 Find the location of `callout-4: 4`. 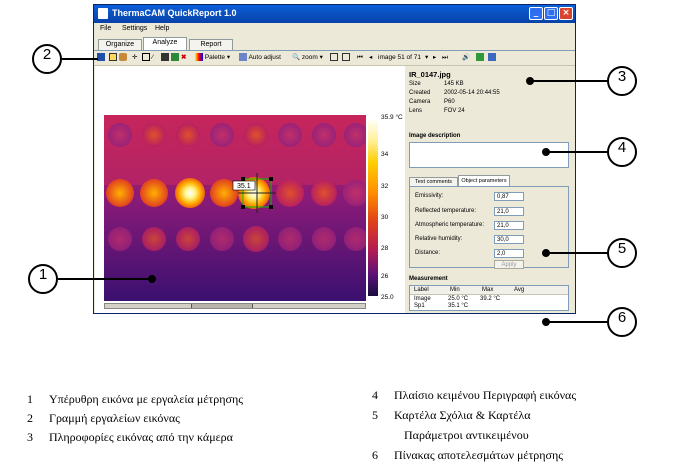

callout-4: 4 is located at coordinates (622, 152).